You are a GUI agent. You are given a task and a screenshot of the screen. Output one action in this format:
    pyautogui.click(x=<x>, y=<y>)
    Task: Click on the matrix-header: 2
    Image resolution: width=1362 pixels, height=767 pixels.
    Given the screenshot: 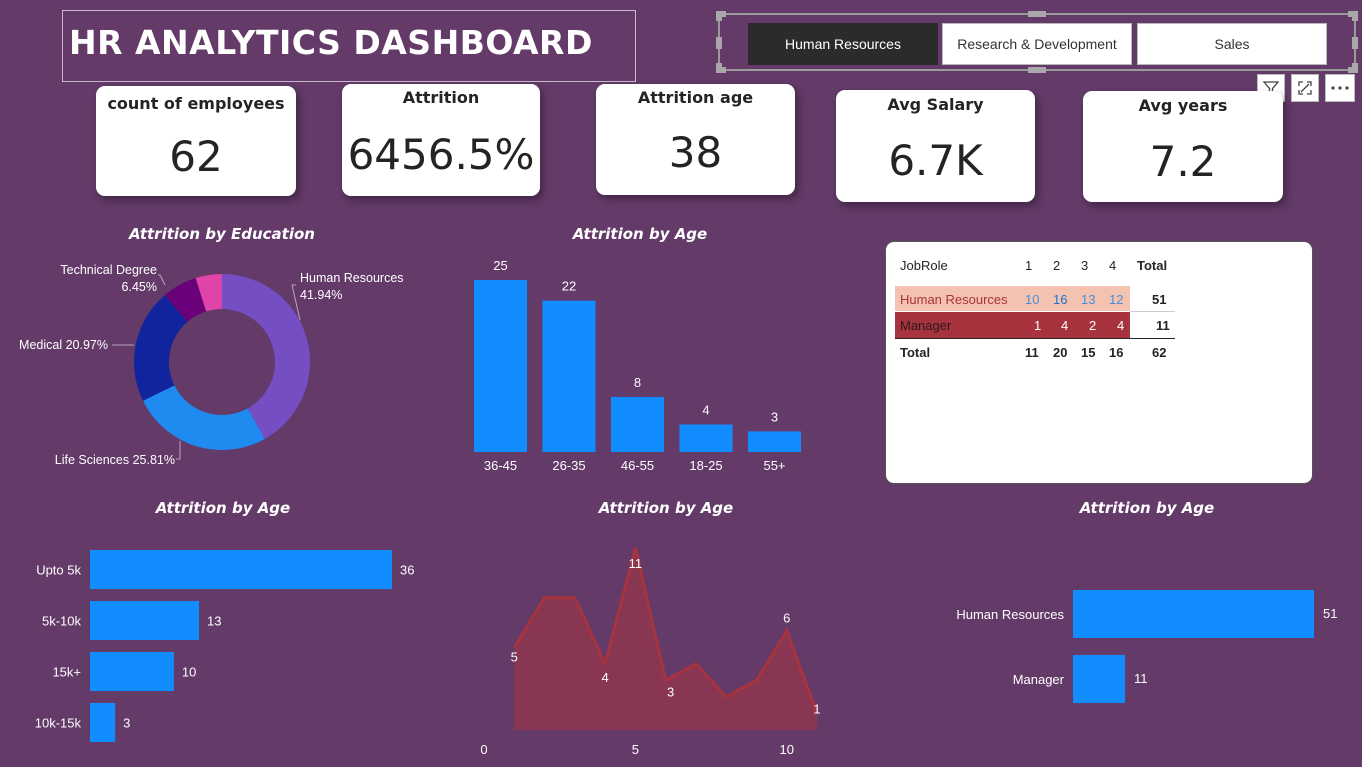 What is the action you would take?
    pyautogui.click(x=1057, y=265)
    